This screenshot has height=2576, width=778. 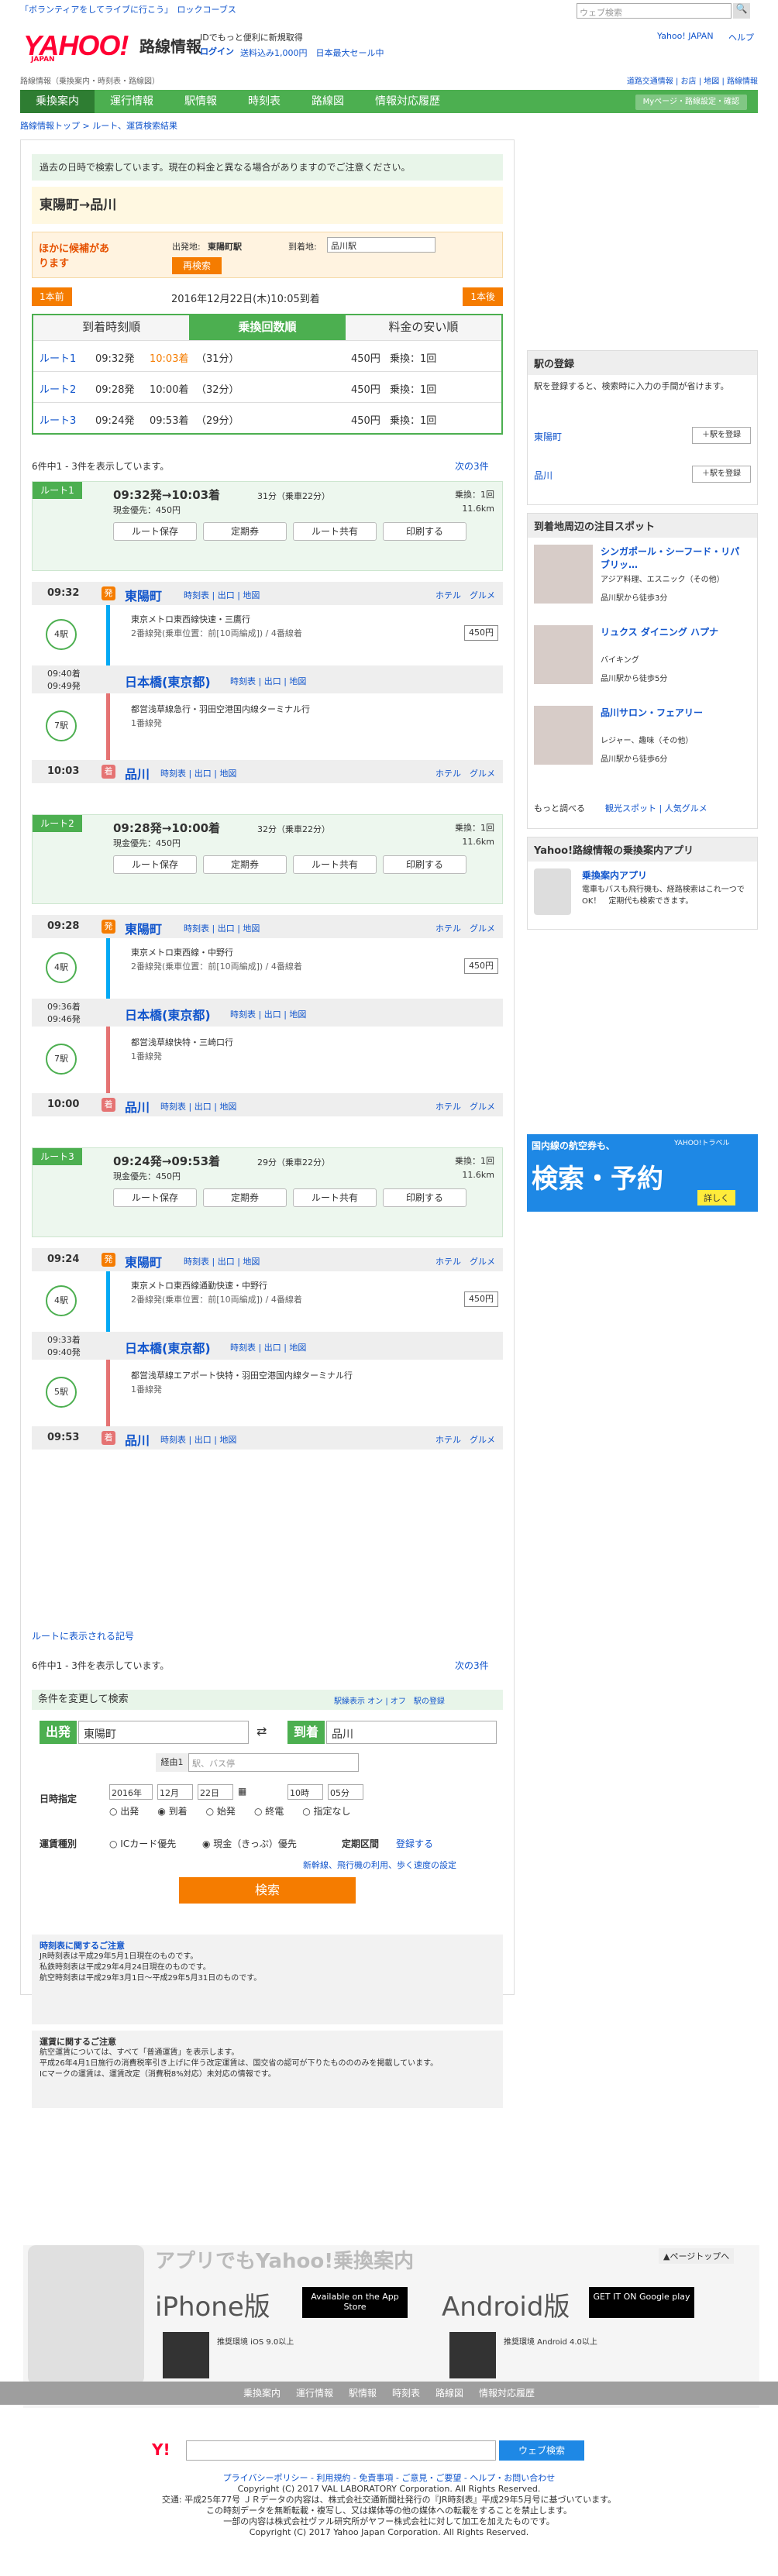 I want to click on year-select: 2016年, so click(x=131, y=1792).